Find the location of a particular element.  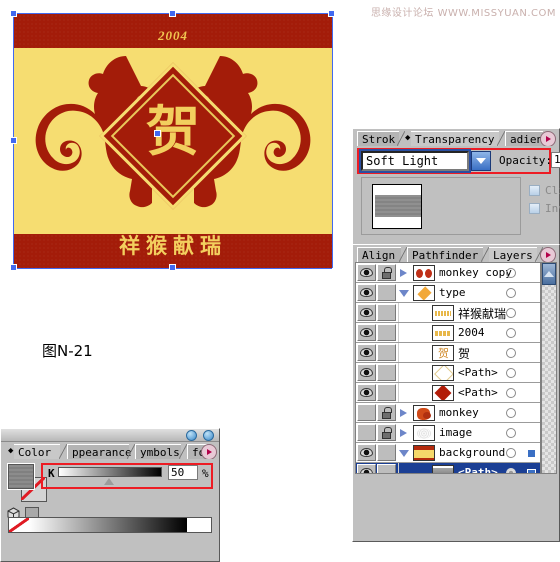

object-thumbnail is located at coordinates (397, 206).